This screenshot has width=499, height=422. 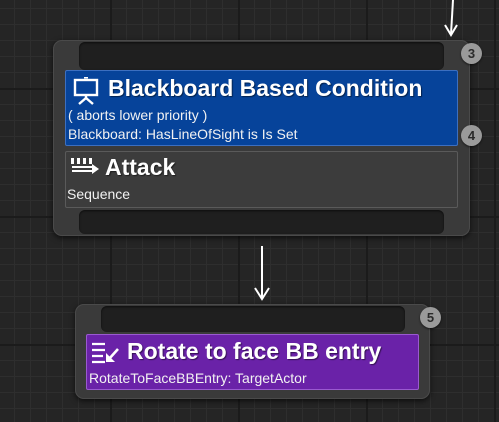 I want to click on task-title: Rotate to face BB entry, so click(x=254, y=351).